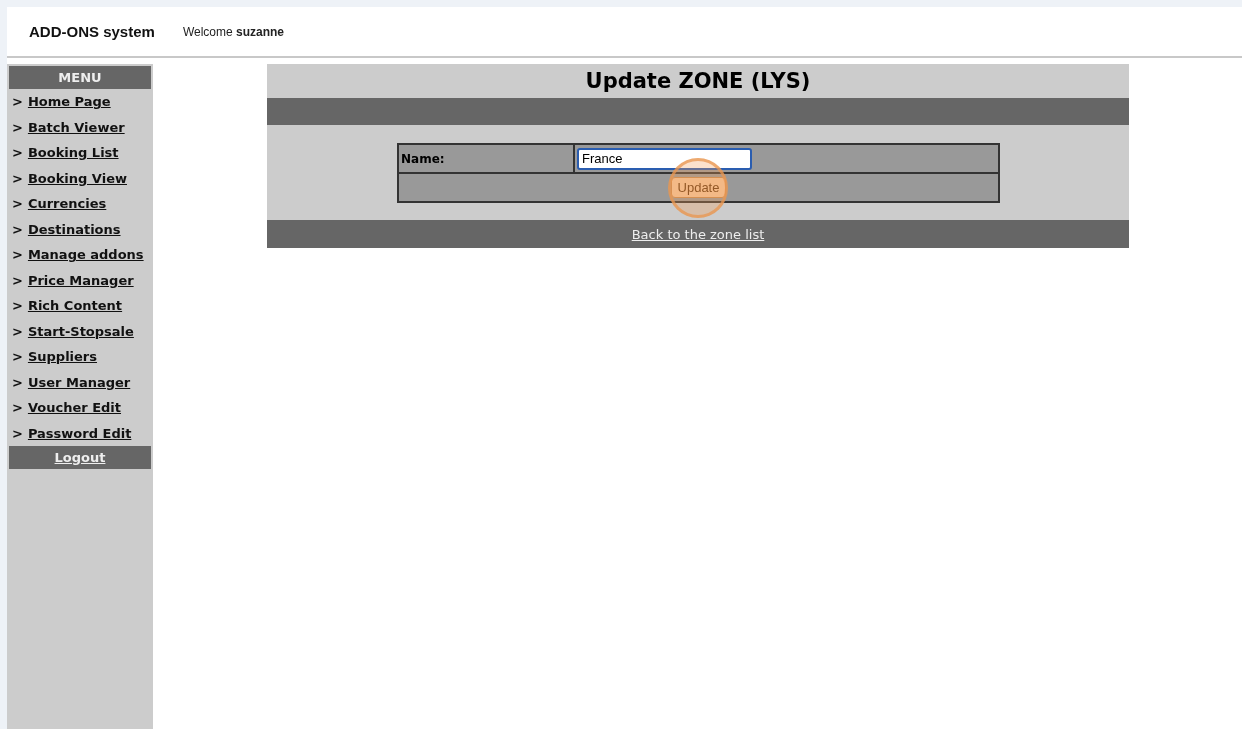 The image size is (1242, 729). What do you see at coordinates (80, 280) in the screenshot?
I see `menu-link: Price Manager` at bounding box center [80, 280].